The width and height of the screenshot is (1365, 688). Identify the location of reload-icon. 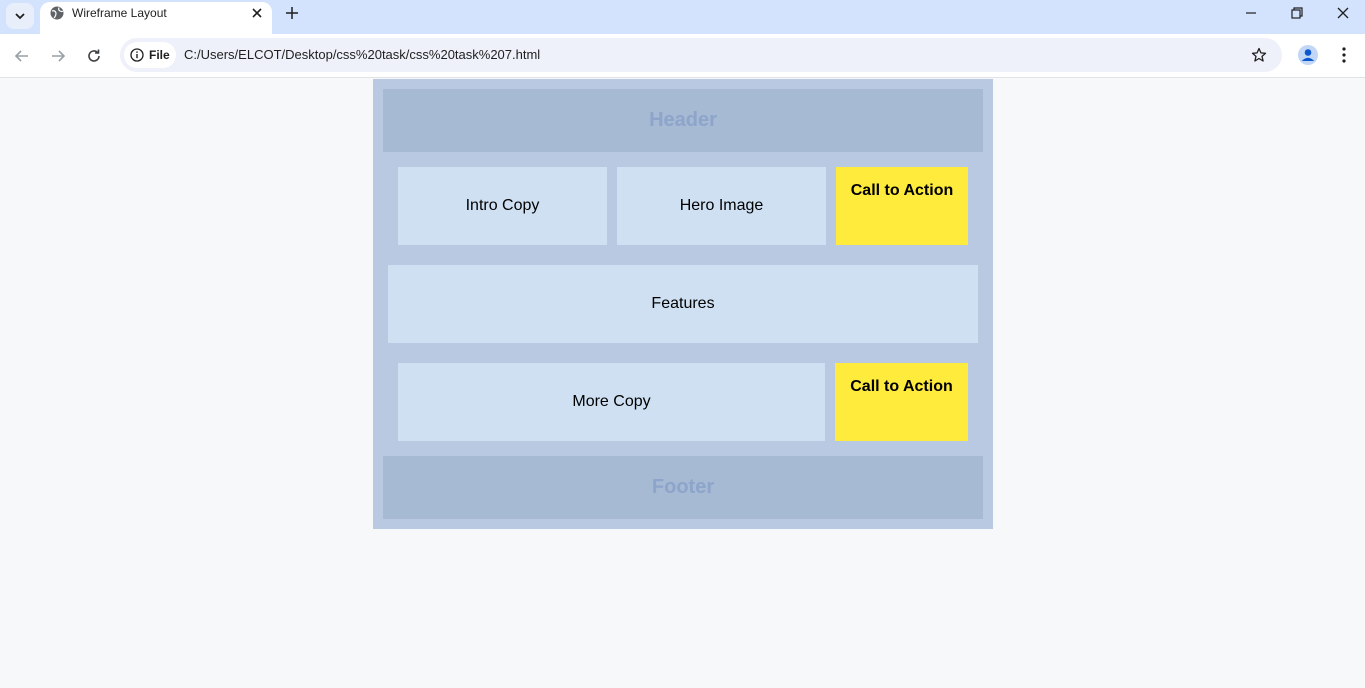
(94, 55).